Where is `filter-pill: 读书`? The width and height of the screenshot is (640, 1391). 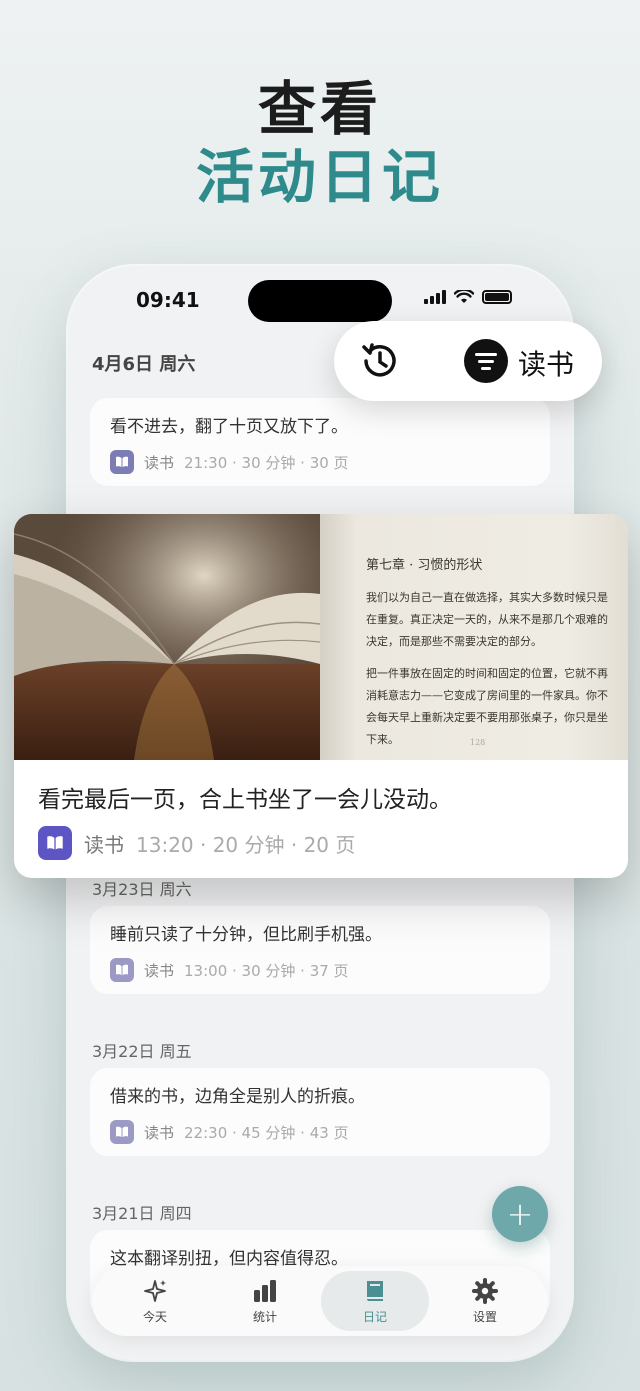
filter-pill: 读书 is located at coordinates (468, 361).